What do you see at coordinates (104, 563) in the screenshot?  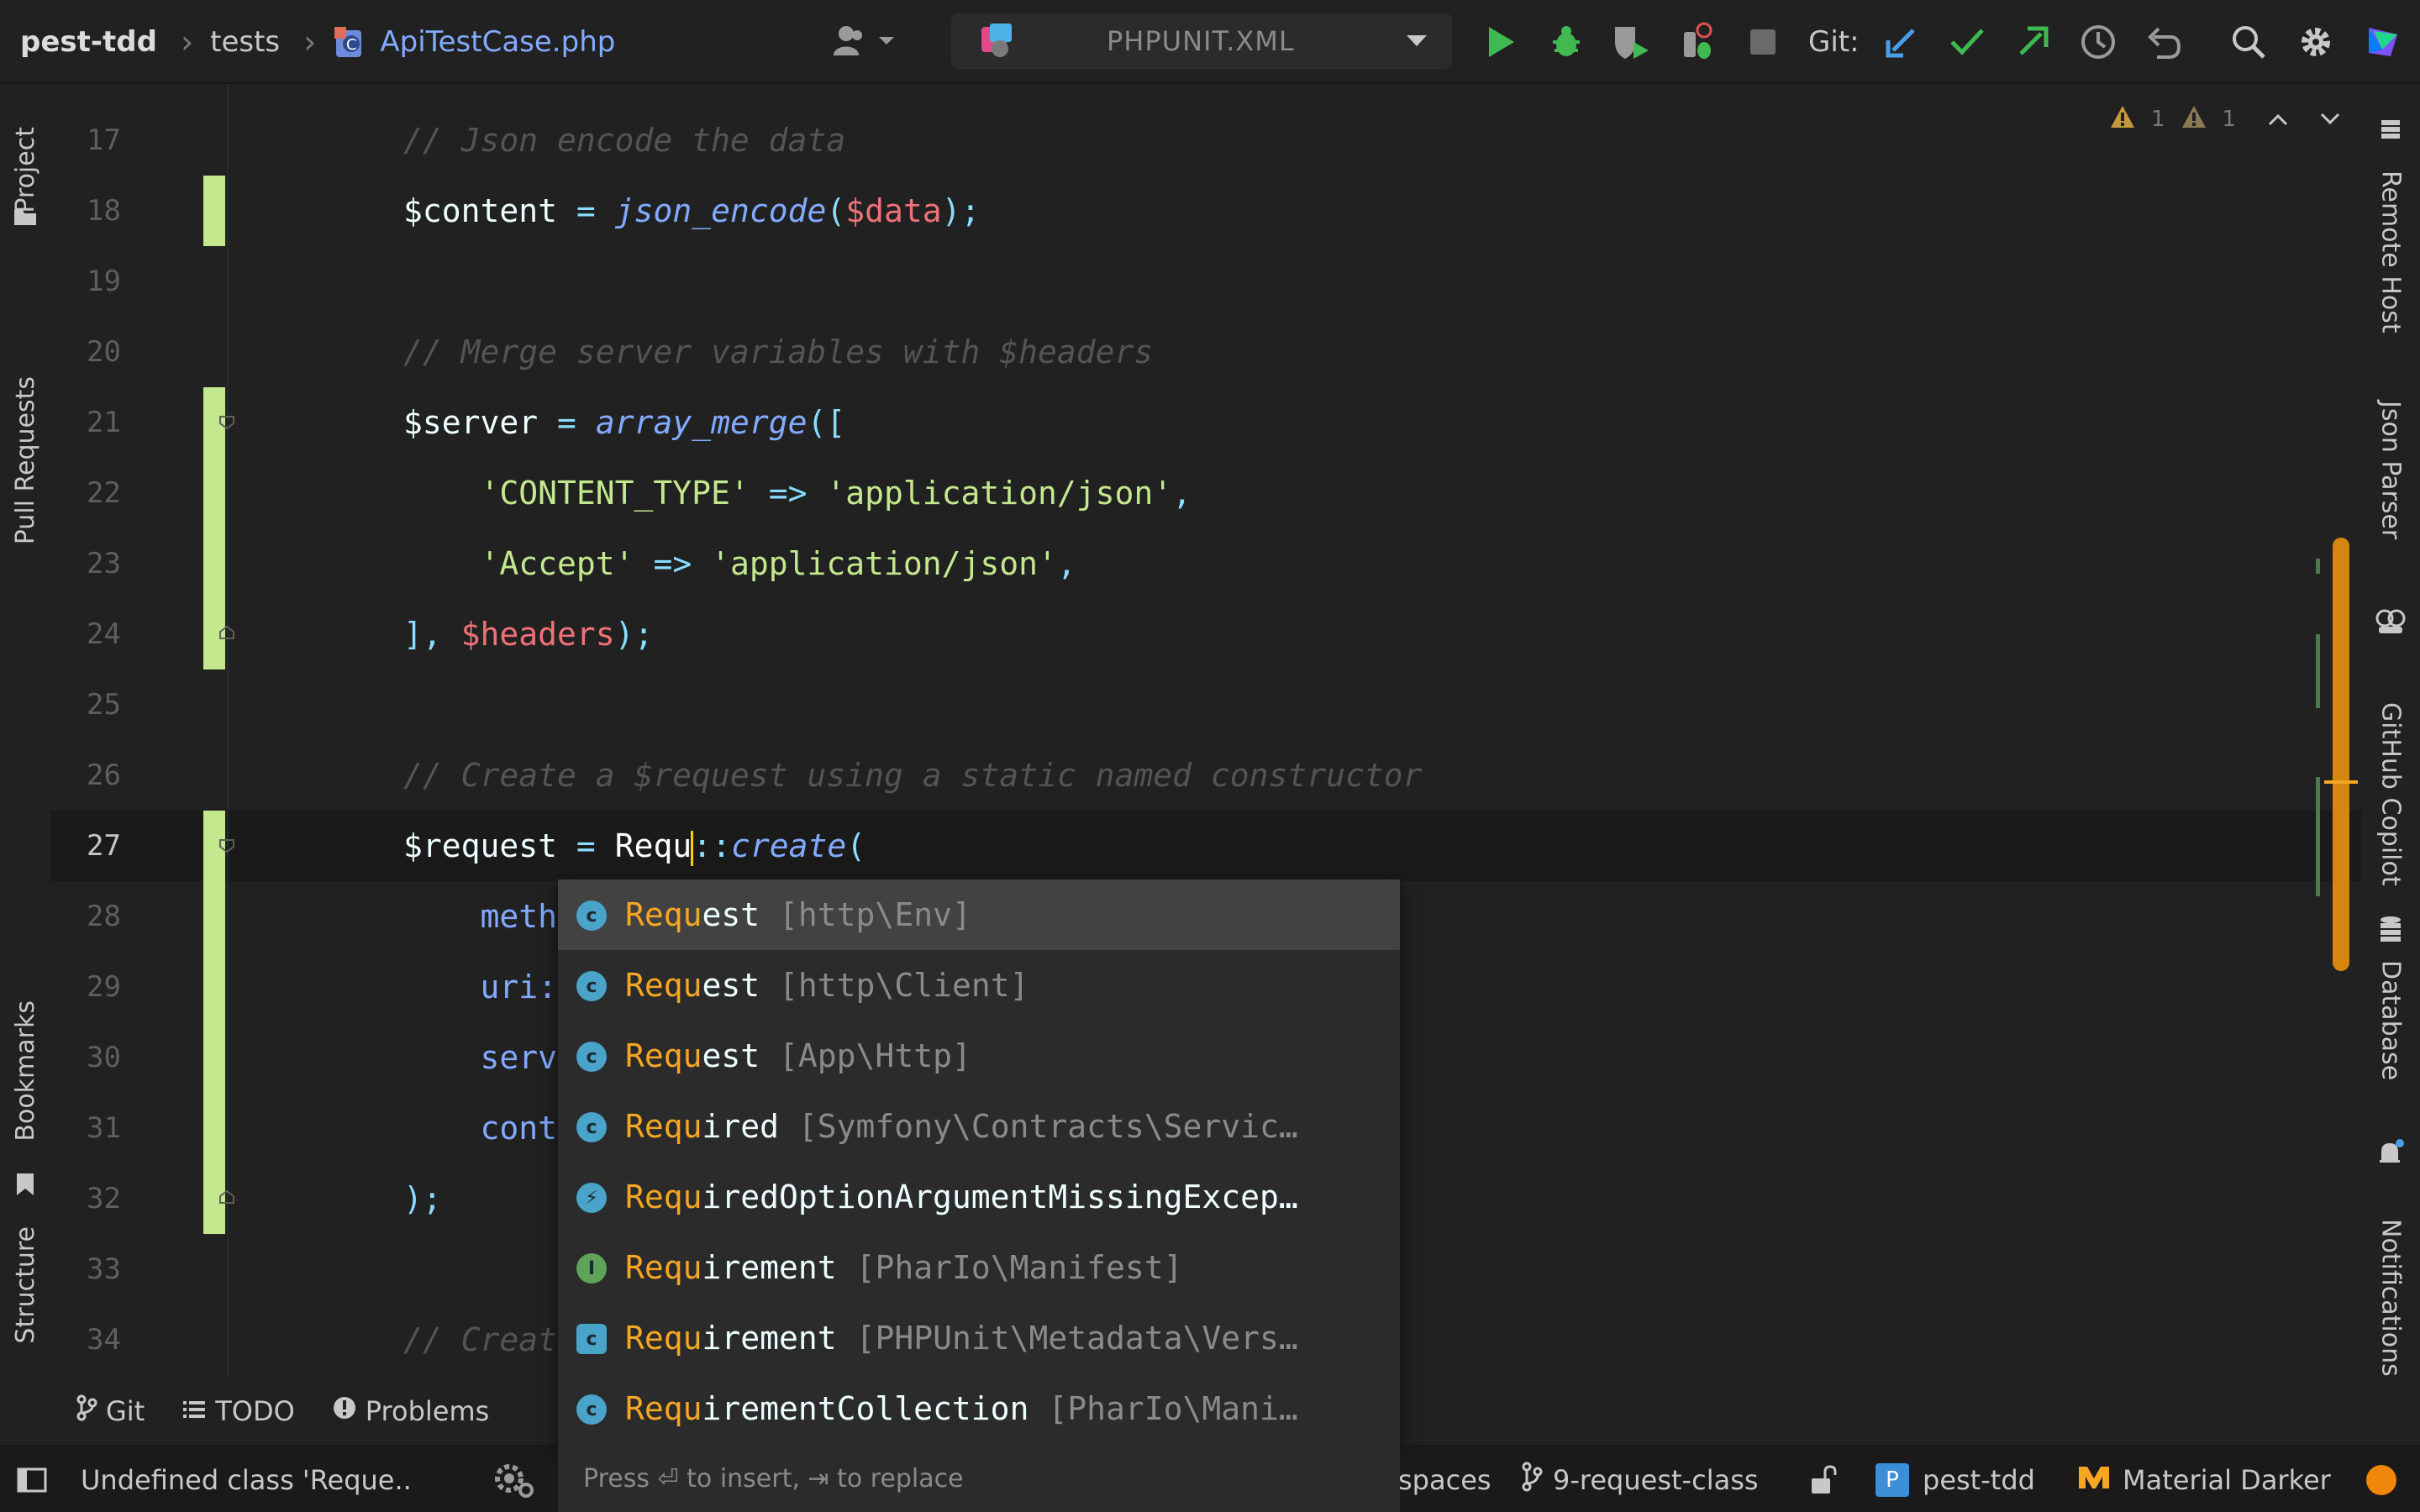 I see `line-number: 23` at bounding box center [104, 563].